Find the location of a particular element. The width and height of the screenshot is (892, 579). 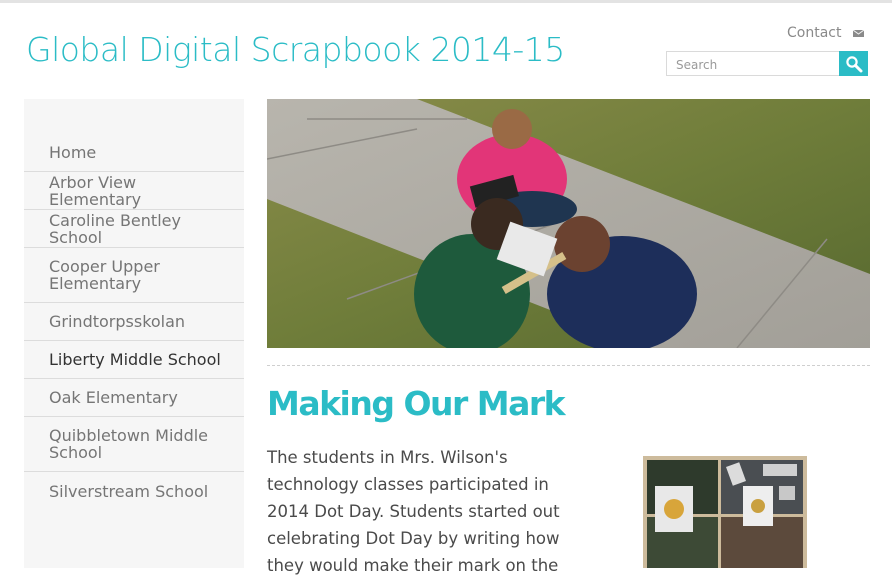

nav-item-arbor-view-elementary: Arbor View Elementary is located at coordinates (134, 191).